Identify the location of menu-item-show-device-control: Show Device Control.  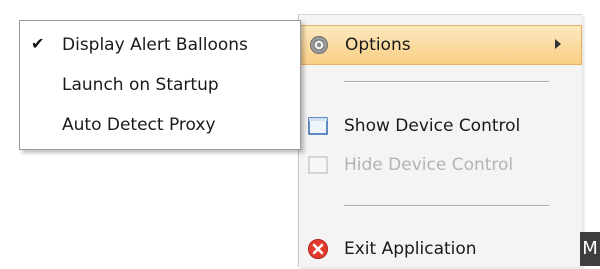
(440, 126).